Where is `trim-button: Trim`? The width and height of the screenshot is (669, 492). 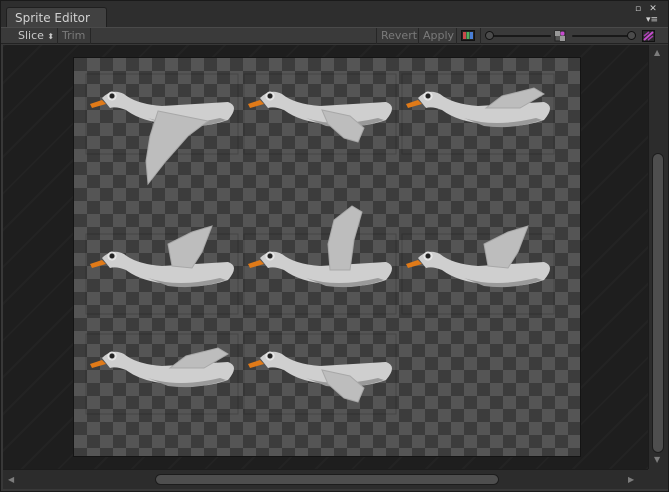
trim-button: Trim is located at coordinates (73, 36).